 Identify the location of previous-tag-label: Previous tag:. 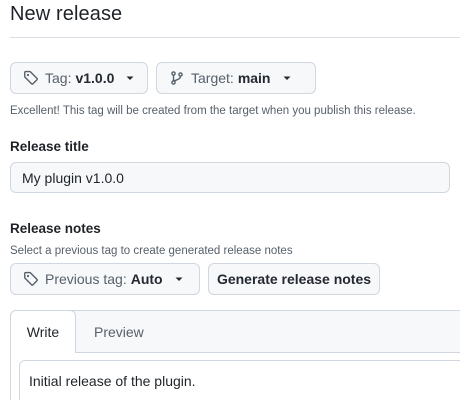
(86, 279).